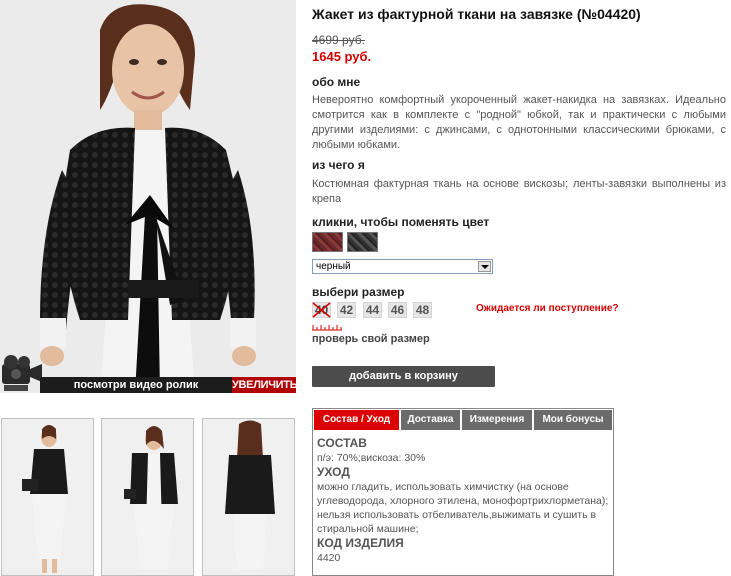 This screenshot has height=576, width=731. Describe the element at coordinates (402, 266) in the screenshot. I see `color-select: черный` at that location.